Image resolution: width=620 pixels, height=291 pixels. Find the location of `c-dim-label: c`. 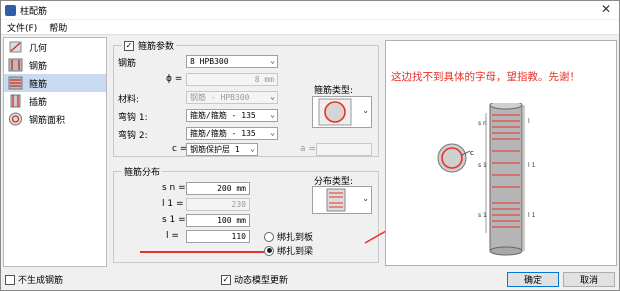

c-dim-label: c is located at coordinates (472, 153).